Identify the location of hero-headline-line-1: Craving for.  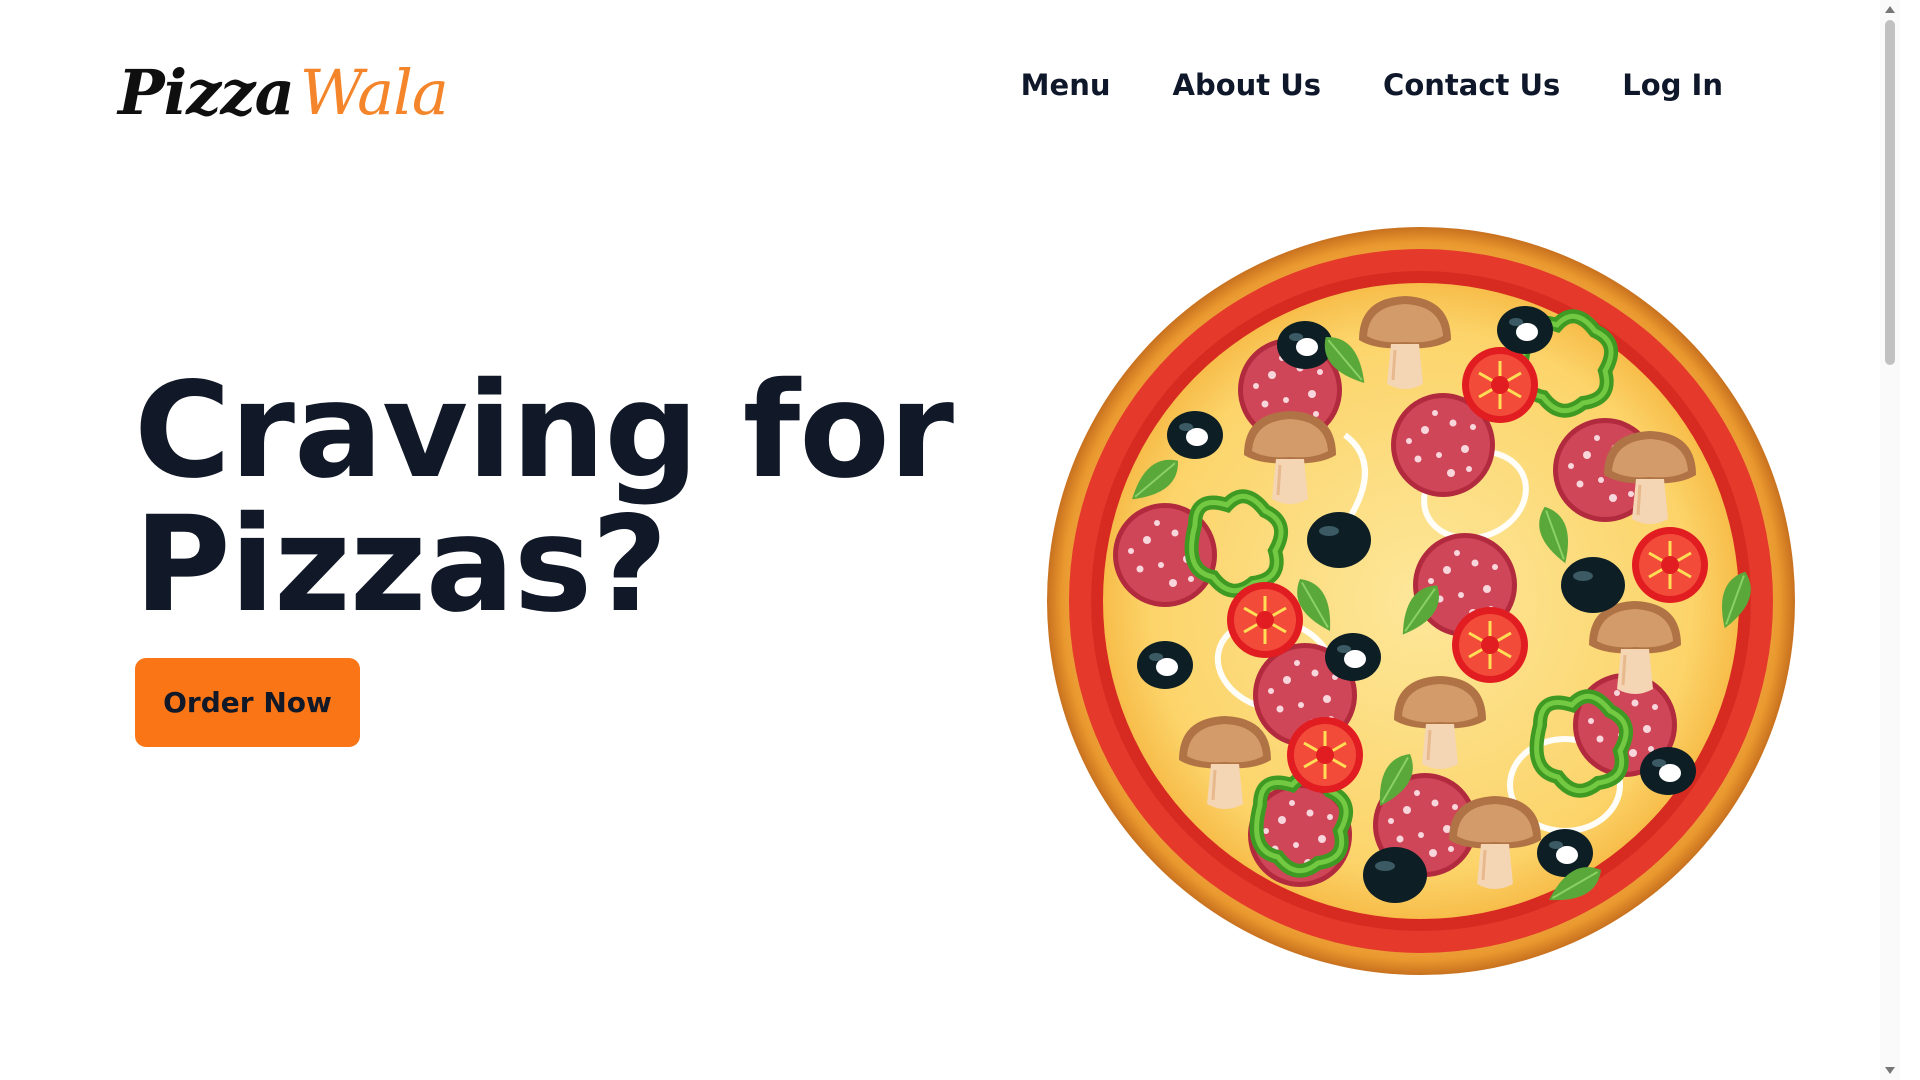
(544, 431).